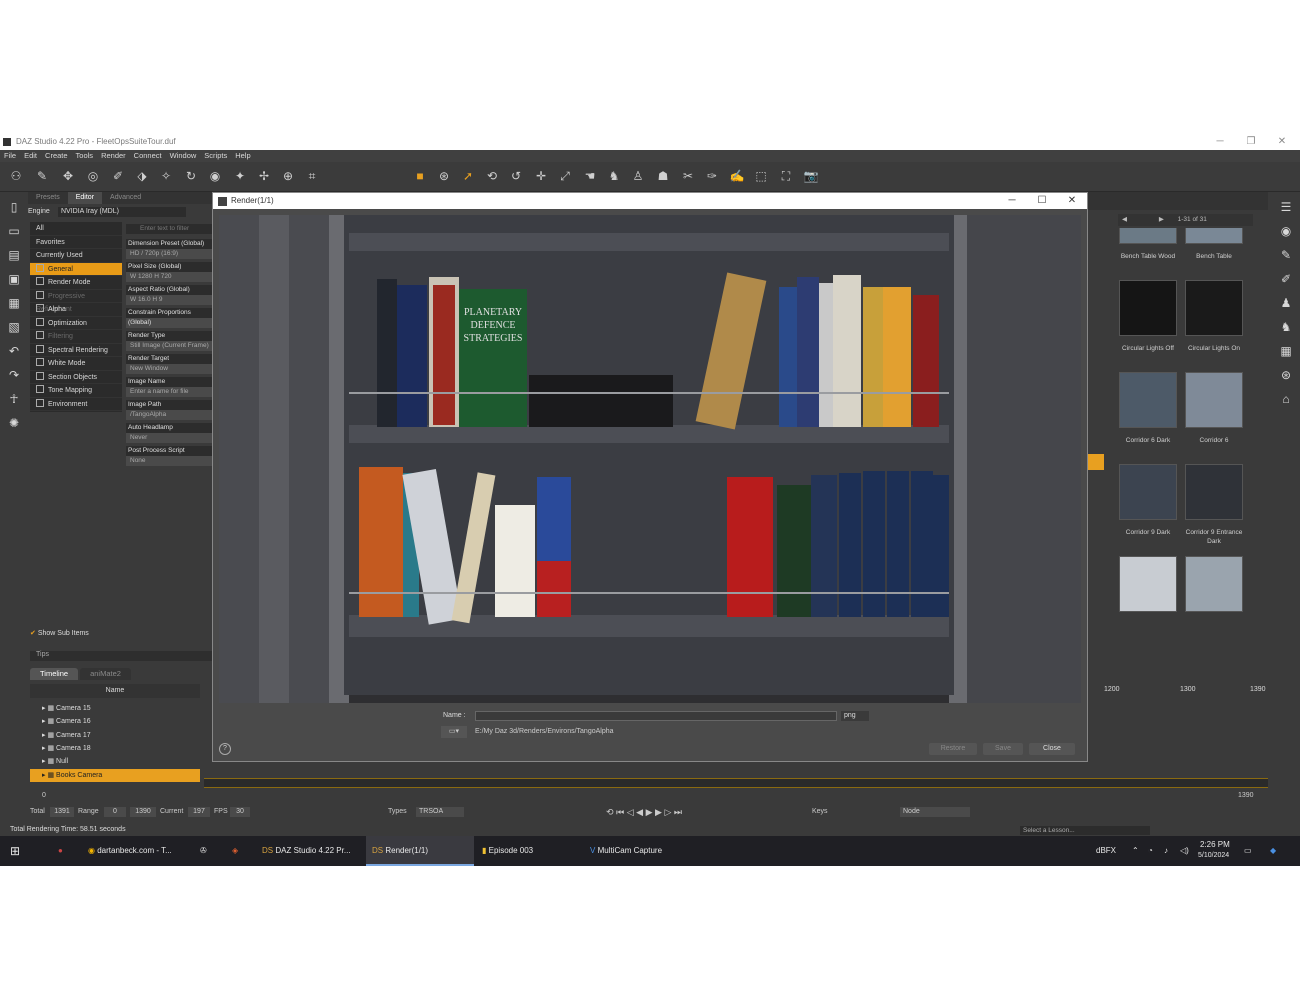  Describe the element at coordinates (76, 269) in the screenshot. I see `category-item: General` at that location.